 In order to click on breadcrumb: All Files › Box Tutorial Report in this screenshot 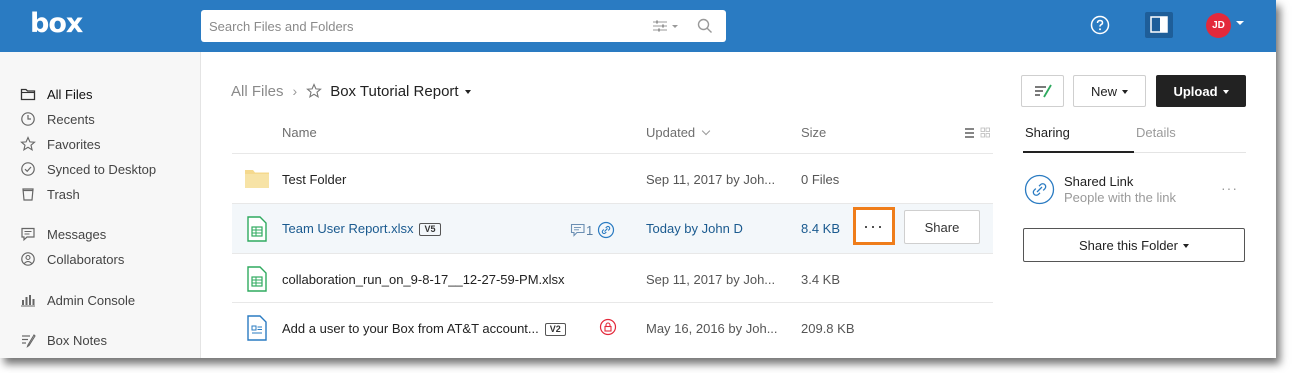, I will do `click(351, 91)`.